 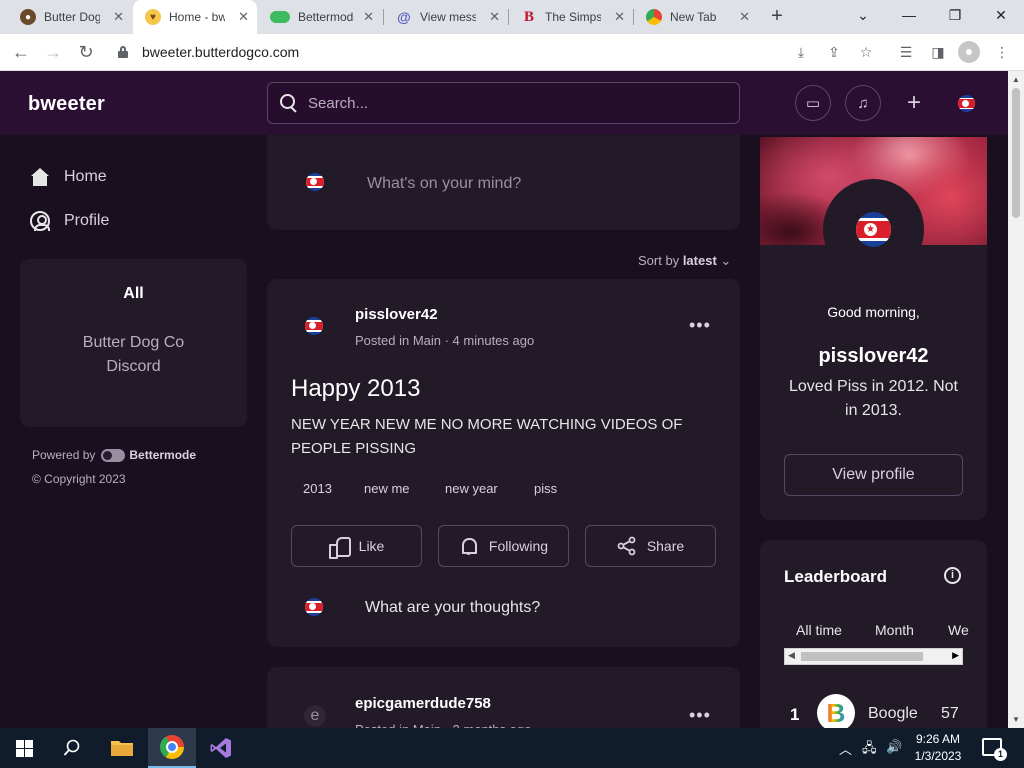 What do you see at coordinates (86, 52) in the screenshot?
I see `reload-icon: ↻` at bounding box center [86, 52].